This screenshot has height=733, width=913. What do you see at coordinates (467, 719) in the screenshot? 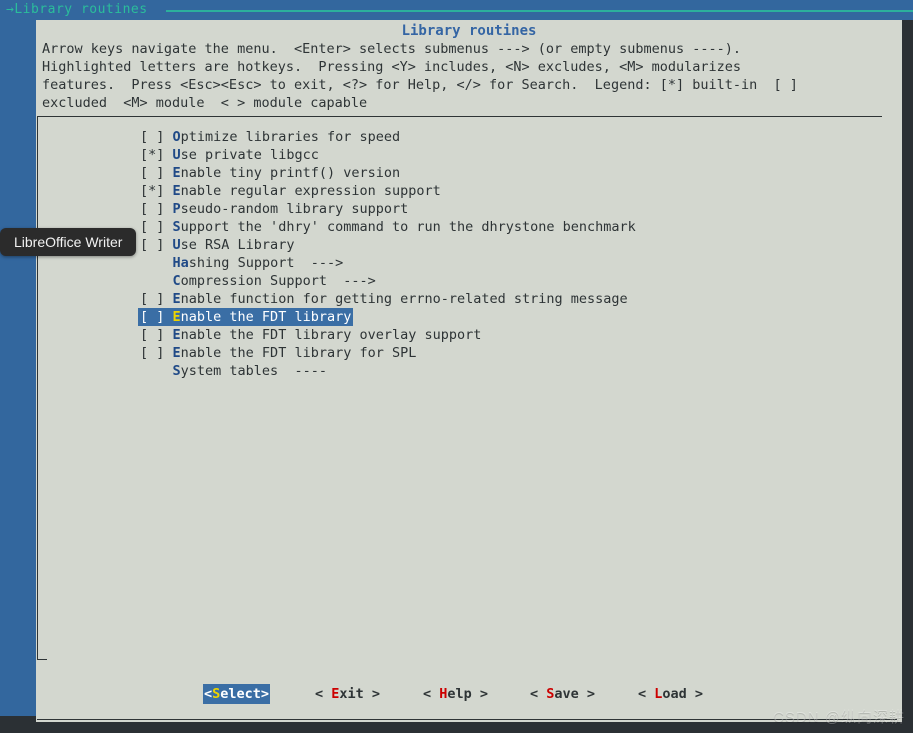
I see `dialog-bottom-separator` at bounding box center [467, 719].